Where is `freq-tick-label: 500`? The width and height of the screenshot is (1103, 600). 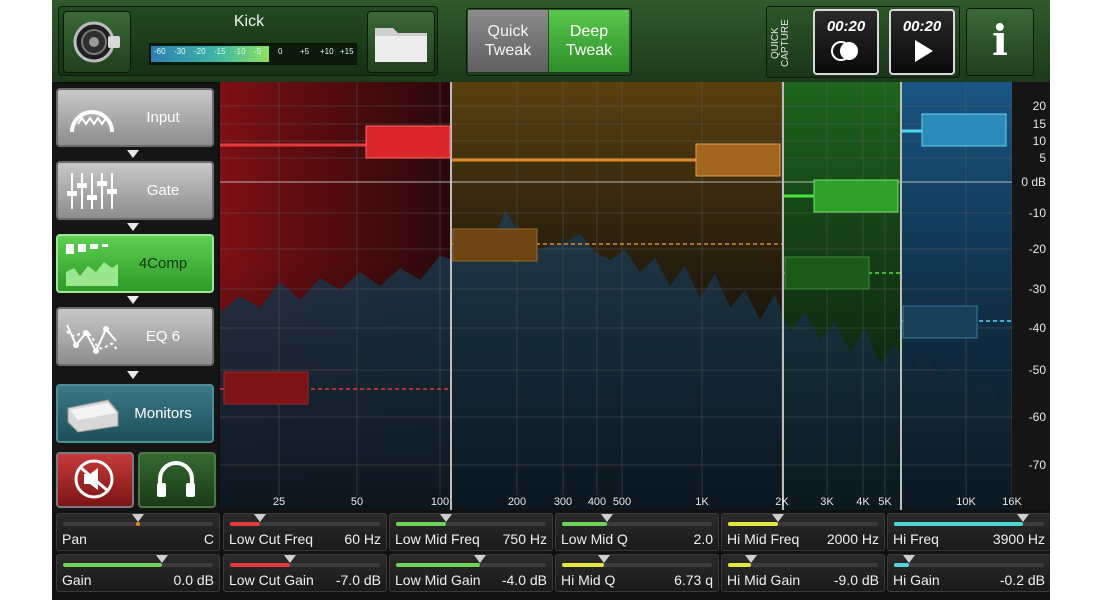 freq-tick-label: 500 is located at coordinates (622, 502).